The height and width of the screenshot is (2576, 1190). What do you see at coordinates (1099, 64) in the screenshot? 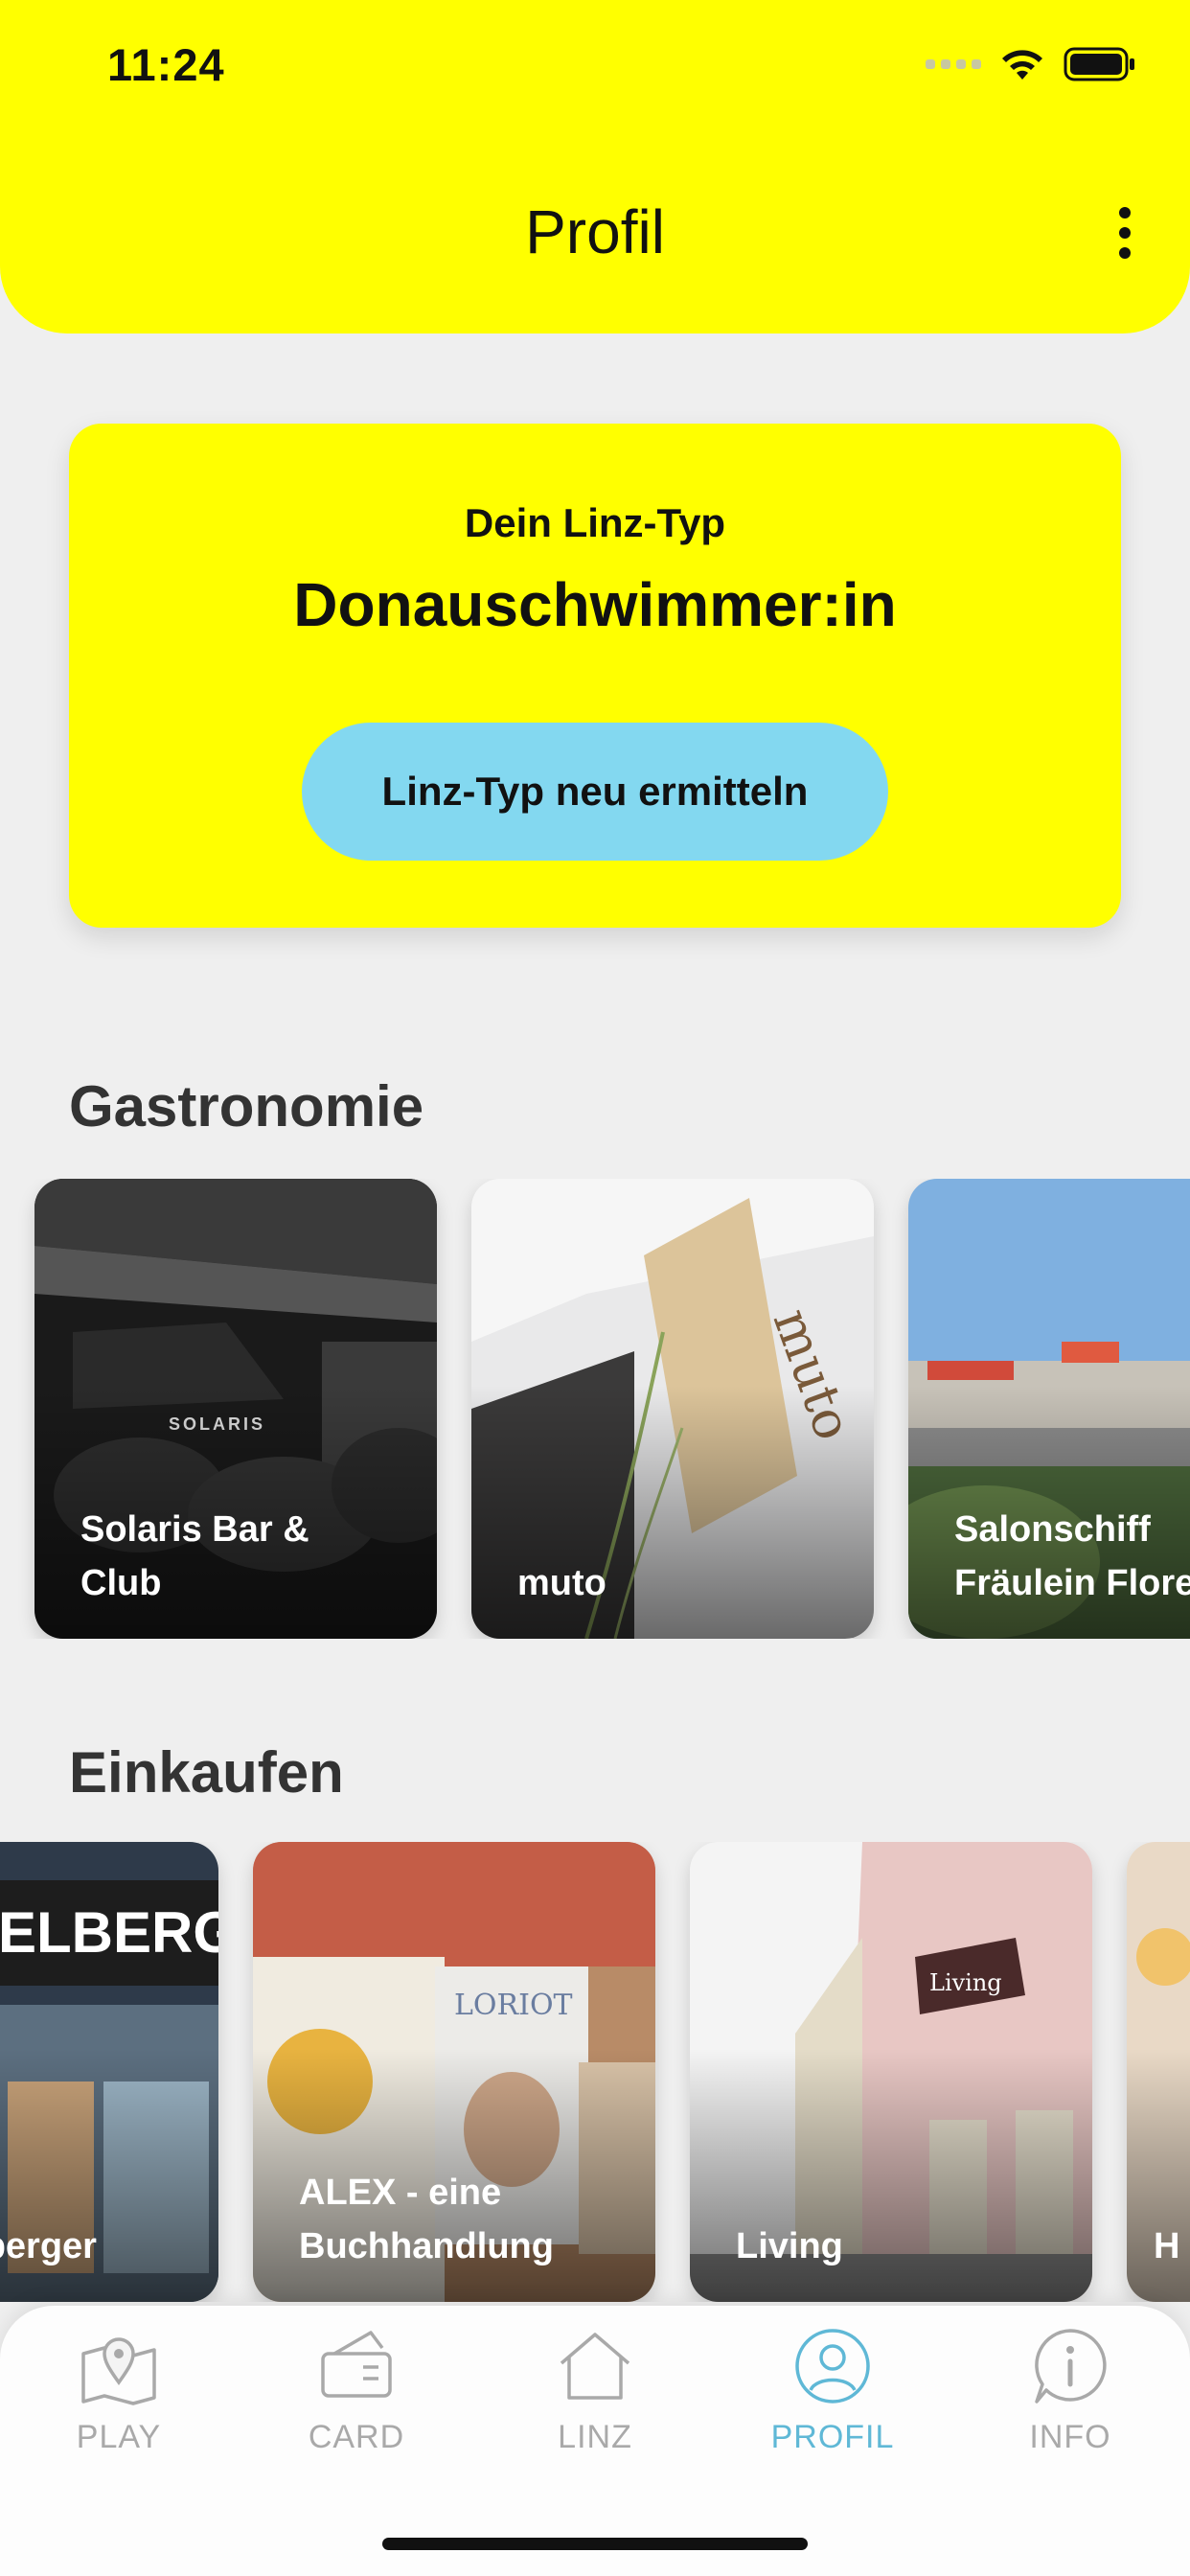
I see `battery-icon` at bounding box center [1099, 64].